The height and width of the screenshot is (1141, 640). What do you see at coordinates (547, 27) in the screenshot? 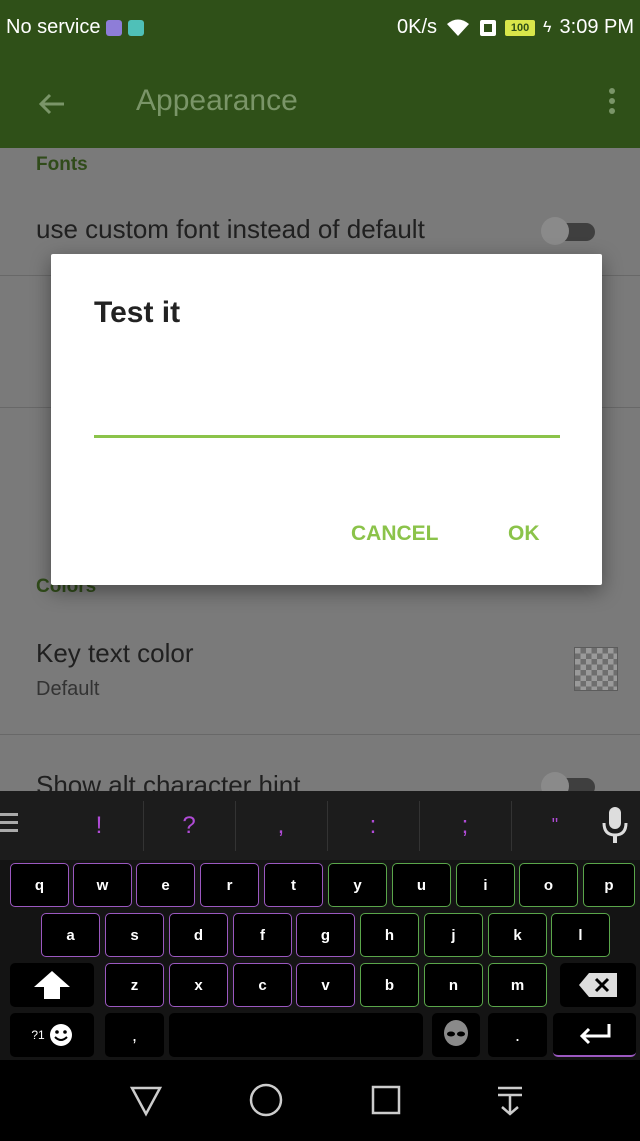
I see `charging-icon: ϟ` at bounding box center [547, 27].